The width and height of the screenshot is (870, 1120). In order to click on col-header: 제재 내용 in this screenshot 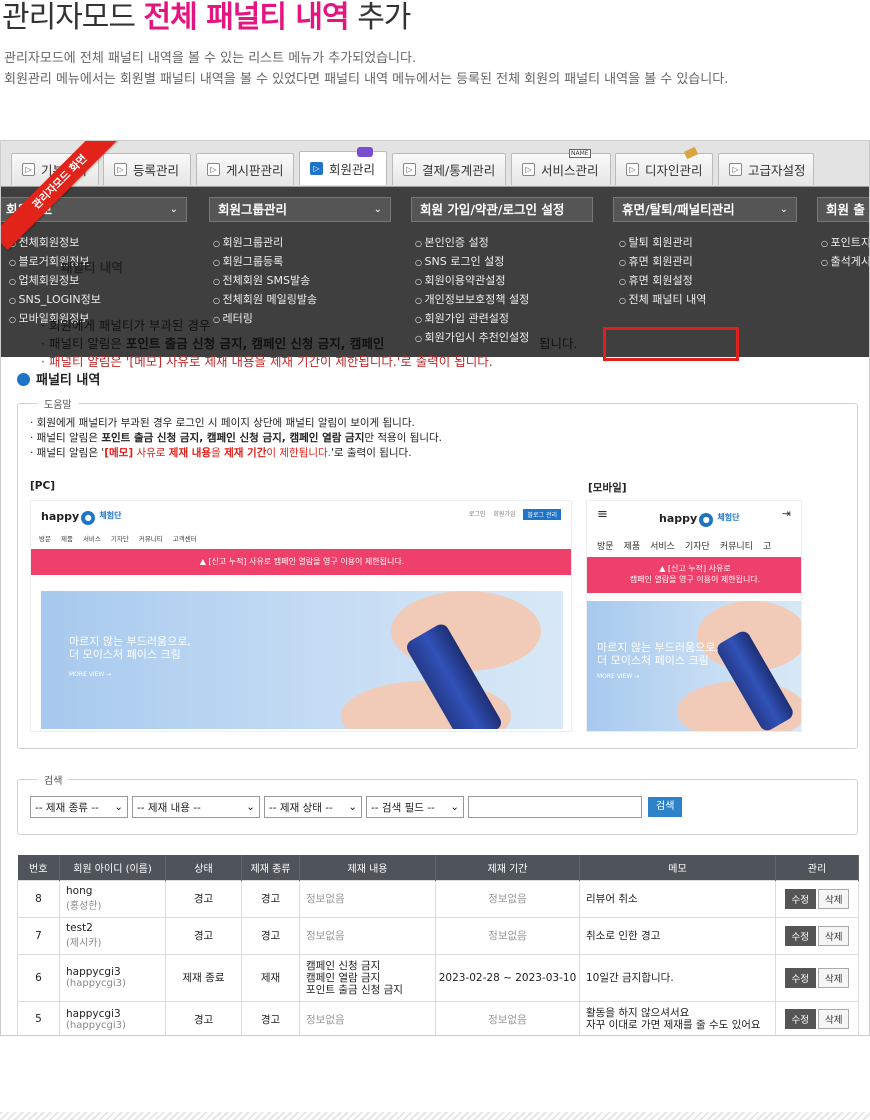, I will do `click(367, 867)`.